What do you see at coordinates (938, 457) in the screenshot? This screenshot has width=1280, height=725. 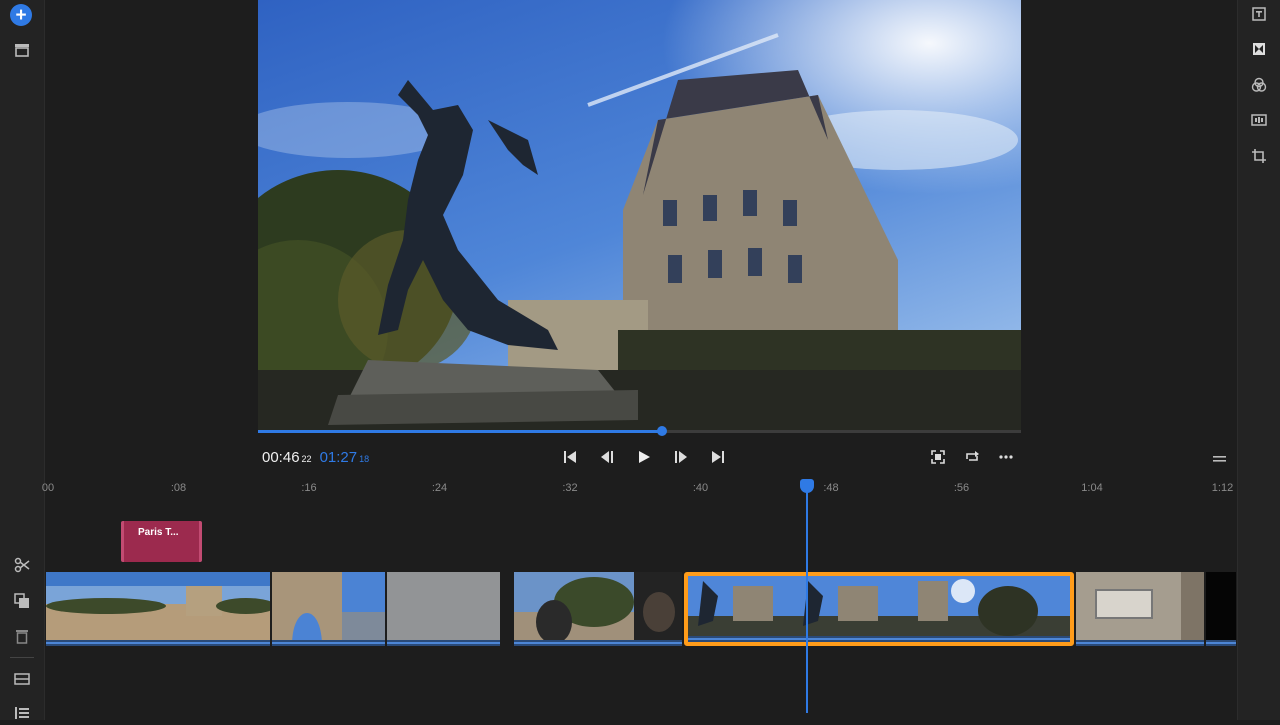 I see `fullscreen-icon` at bounding box center [938, 457].